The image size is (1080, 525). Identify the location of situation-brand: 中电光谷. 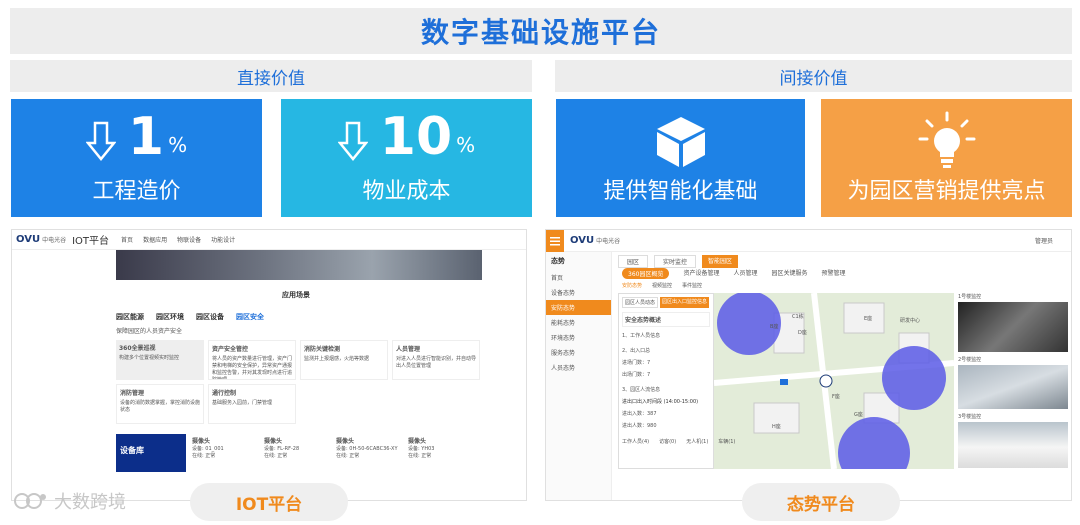
(608, 241).